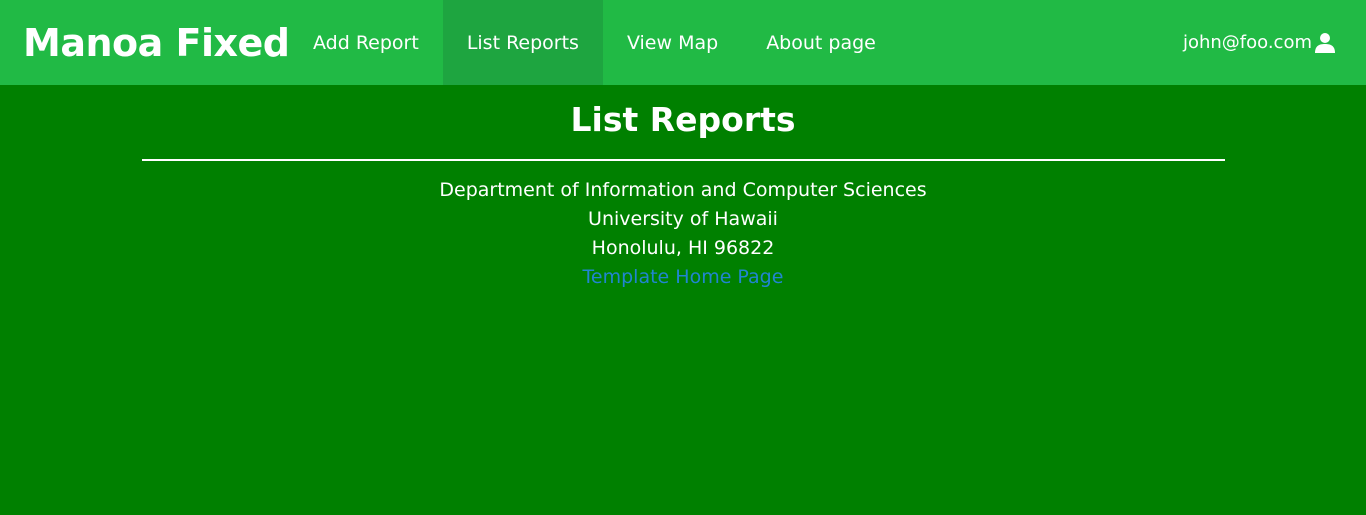 The height and width of the screenshot is (515, 1366). Describe the element at coordinates (672, 42) in the screenshot. I see `nav-view-map: View Map` at that location.